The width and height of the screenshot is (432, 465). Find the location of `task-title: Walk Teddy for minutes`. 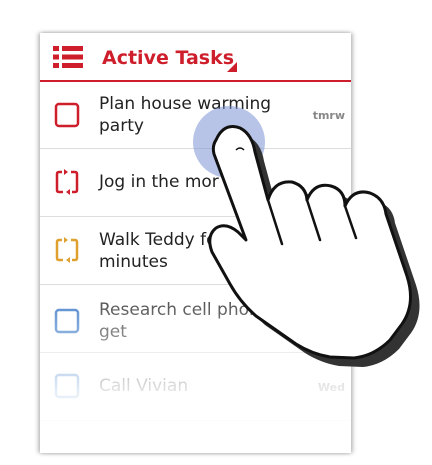

task-title: Walk Teddy for minutes is located at coordinates (161, 251).